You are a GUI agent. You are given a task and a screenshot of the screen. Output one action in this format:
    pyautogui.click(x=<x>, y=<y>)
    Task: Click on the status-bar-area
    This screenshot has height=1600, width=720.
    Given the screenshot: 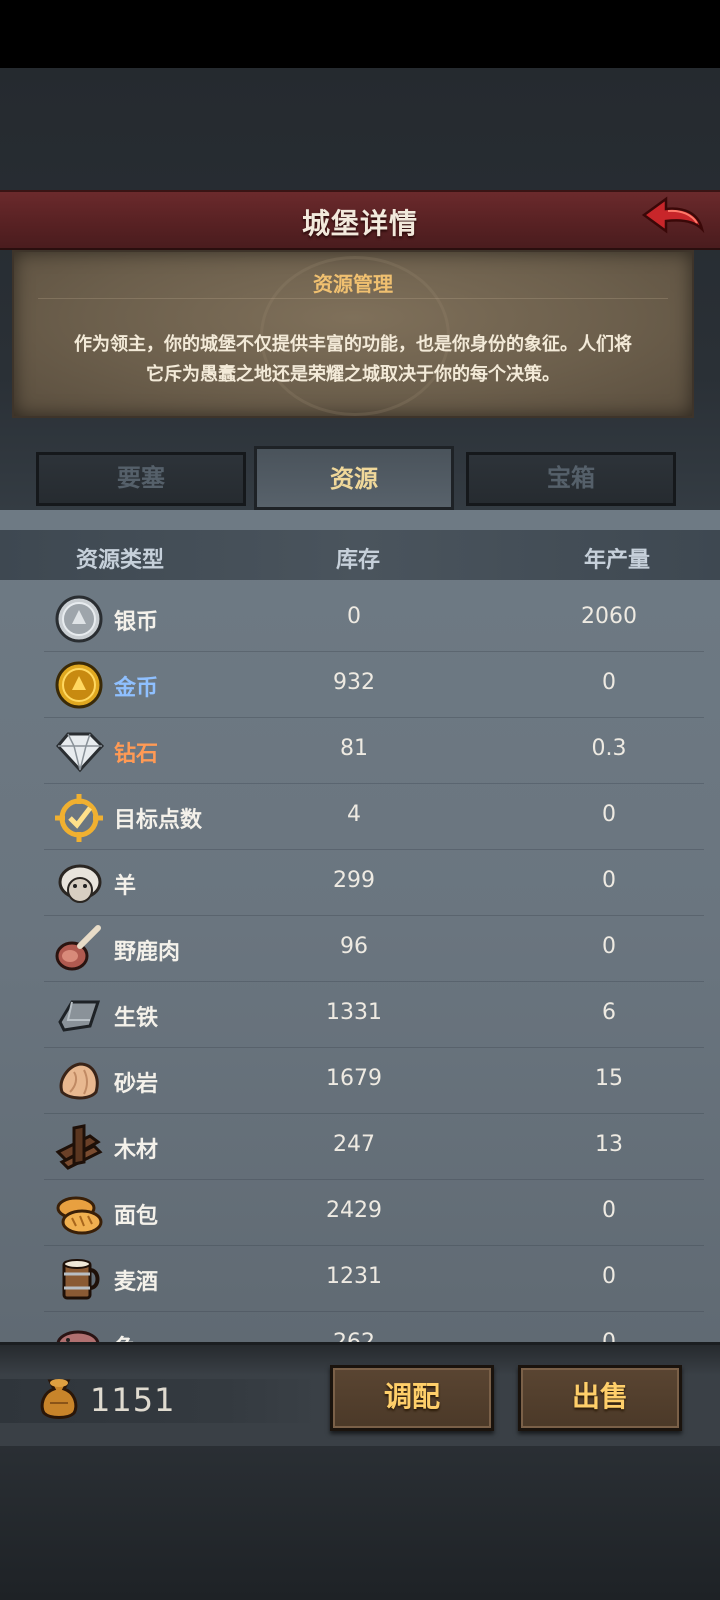 What is the action you would take?
    pyautogui.click(x=360, y=34)
    